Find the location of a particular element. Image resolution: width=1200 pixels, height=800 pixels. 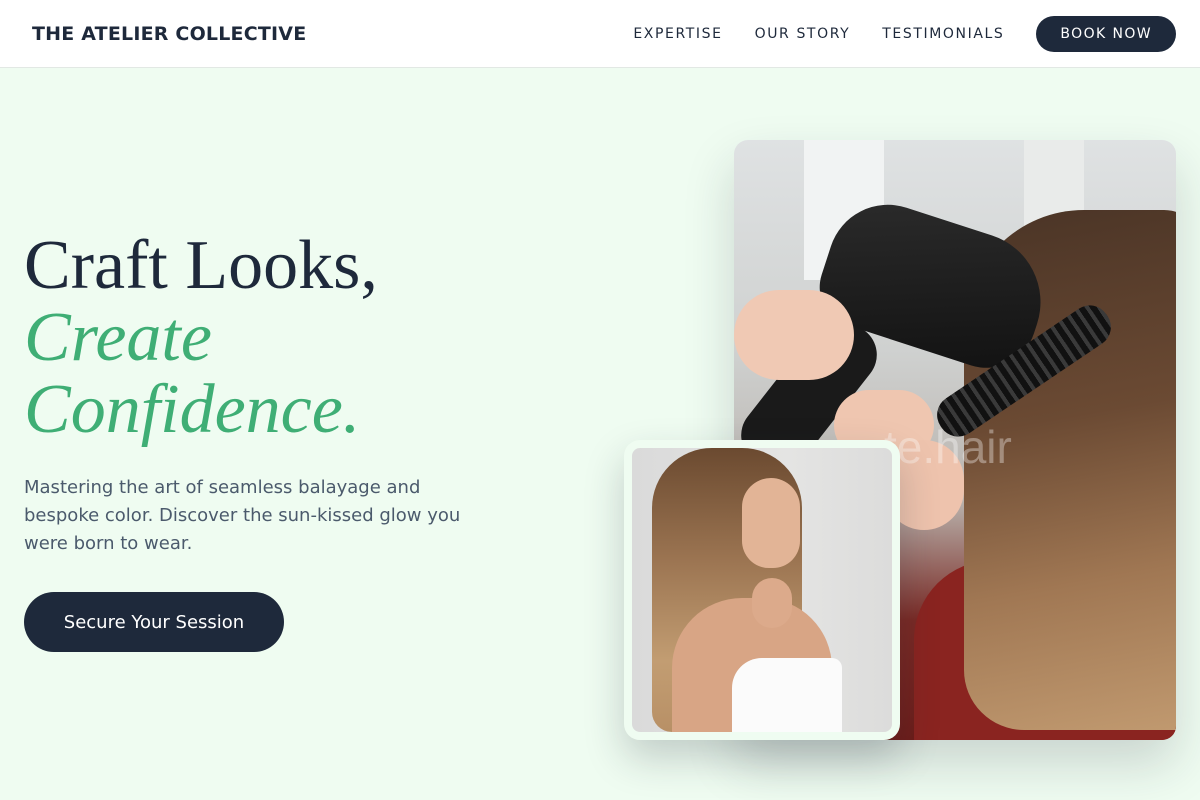

model-face is located at coordinates (771, 523).